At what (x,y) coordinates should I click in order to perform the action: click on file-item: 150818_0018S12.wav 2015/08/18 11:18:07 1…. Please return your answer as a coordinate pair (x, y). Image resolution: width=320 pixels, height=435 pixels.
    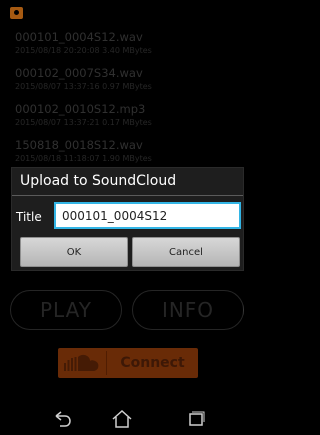
    Looking at the image, I should click on (121, 152).